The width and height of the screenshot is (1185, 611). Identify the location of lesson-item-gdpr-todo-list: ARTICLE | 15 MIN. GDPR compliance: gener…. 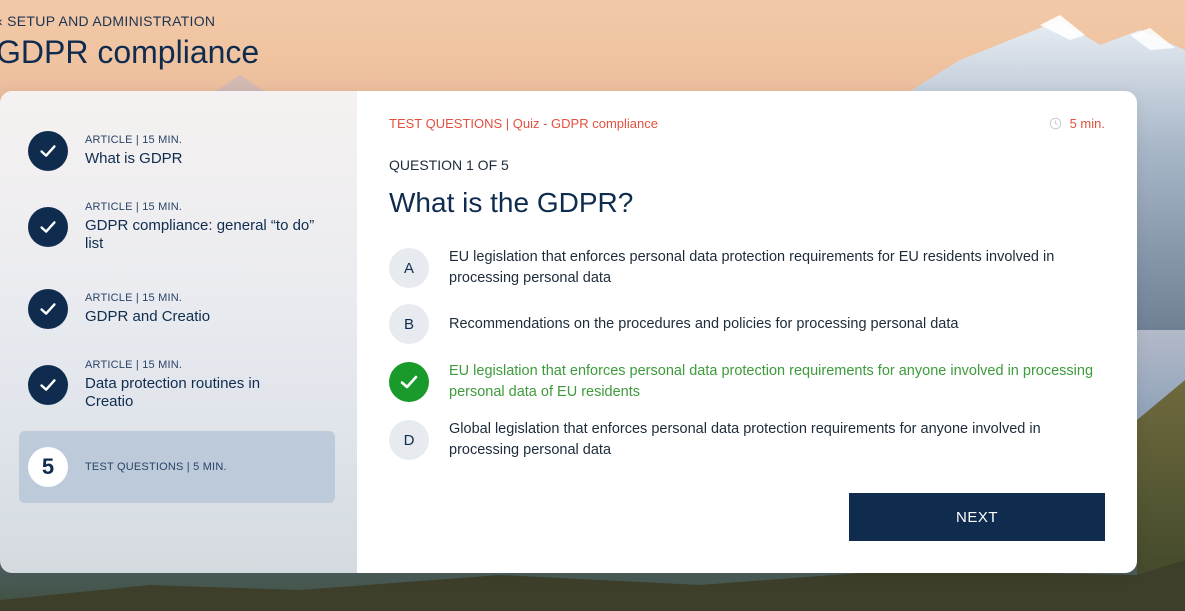
(177, 227).